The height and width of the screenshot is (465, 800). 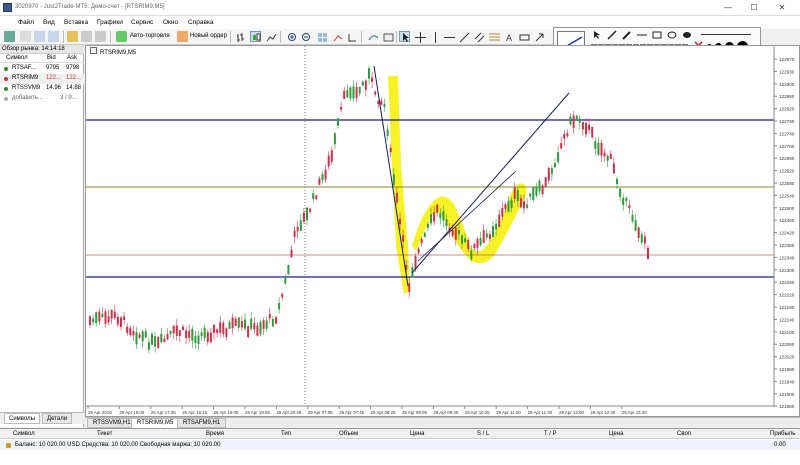 I want to click on crosshair-icon, so click(x=420, y=37).